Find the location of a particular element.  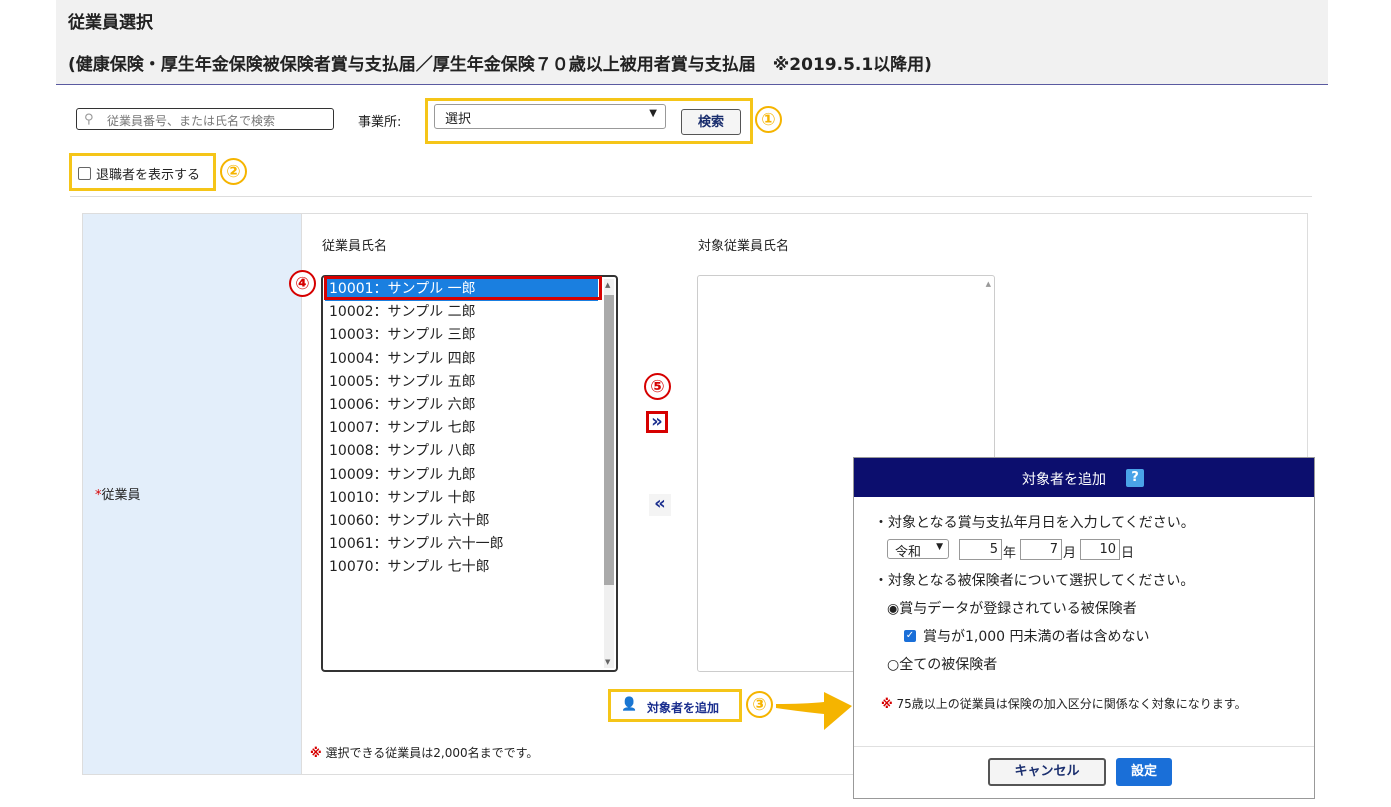

search-placeholder: 従業員番号、または氏名で検索 is located at coordinates (191, 121).